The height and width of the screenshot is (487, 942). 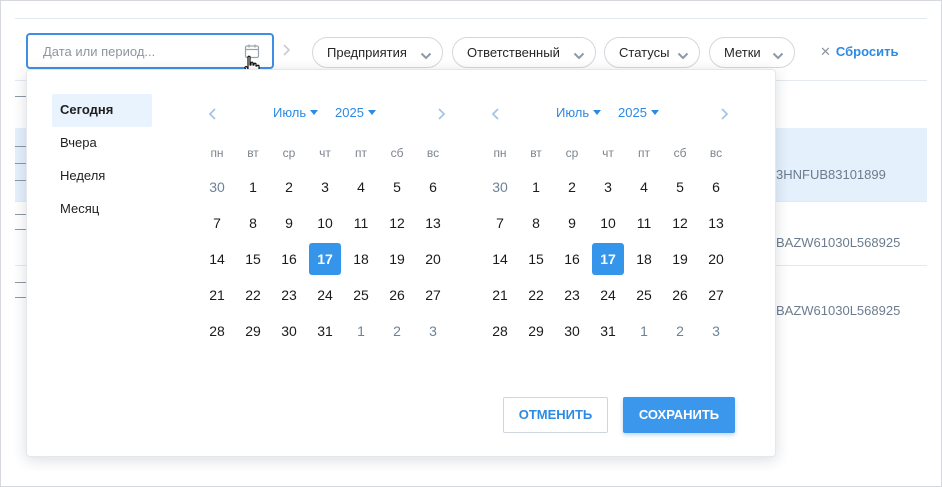 I want to click on weekday-header: сб, so click(x=397, y=153).